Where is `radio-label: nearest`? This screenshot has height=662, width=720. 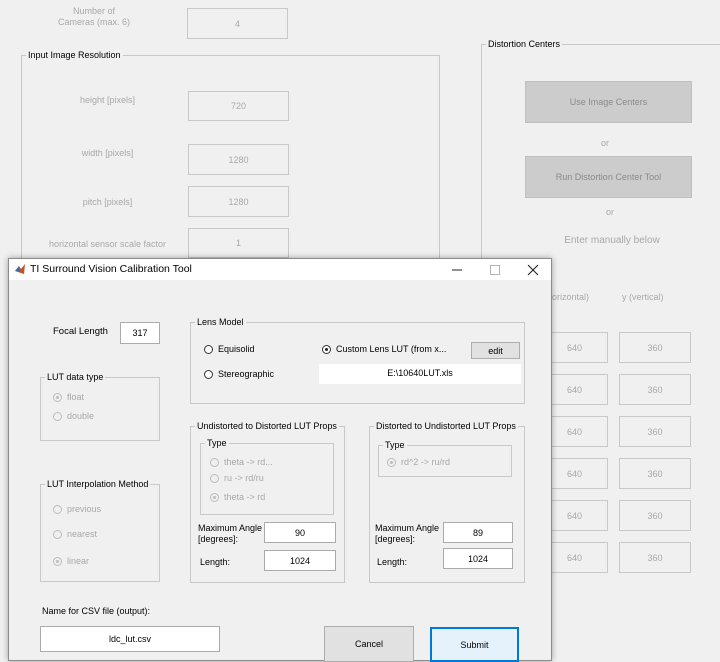 radio-label: nearest is located at coordinates (82, 534).